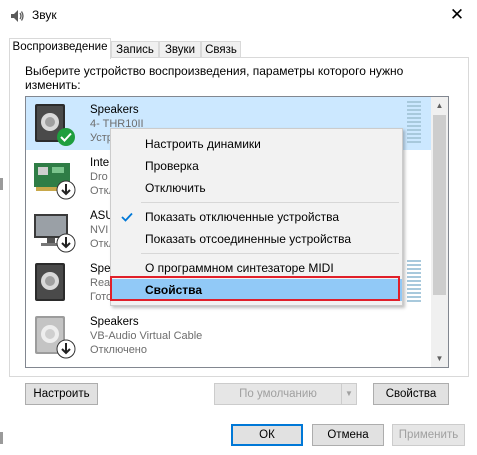 The height and width of the screenshot is (455, 477). What do you see at coordinates (135, 49) in the screenshot?
I see `tab-recording: Запись` at bounding box center [135, 49].